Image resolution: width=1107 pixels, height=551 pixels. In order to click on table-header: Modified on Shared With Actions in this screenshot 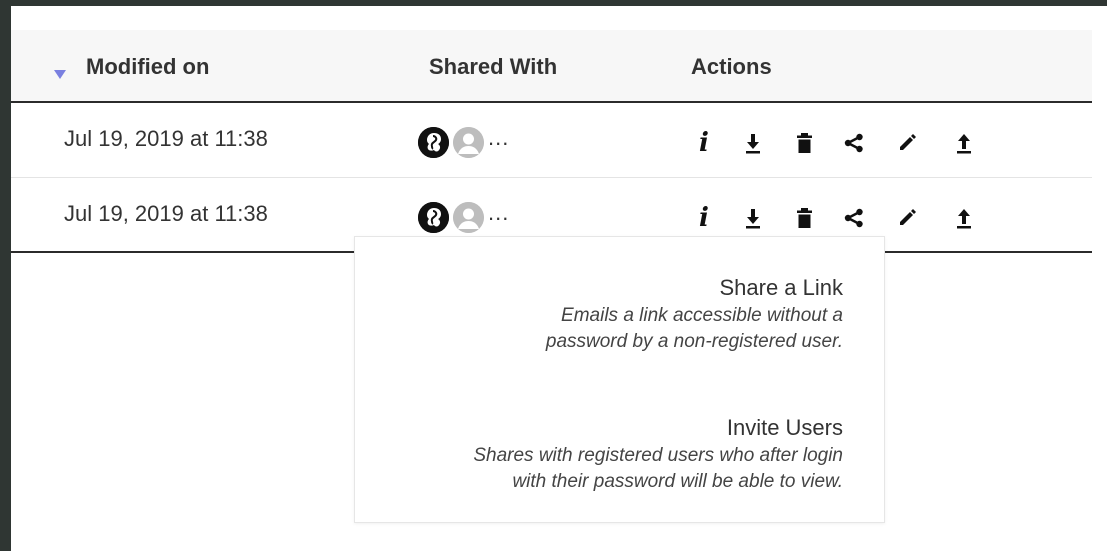, I will do `click(551, 66)`.